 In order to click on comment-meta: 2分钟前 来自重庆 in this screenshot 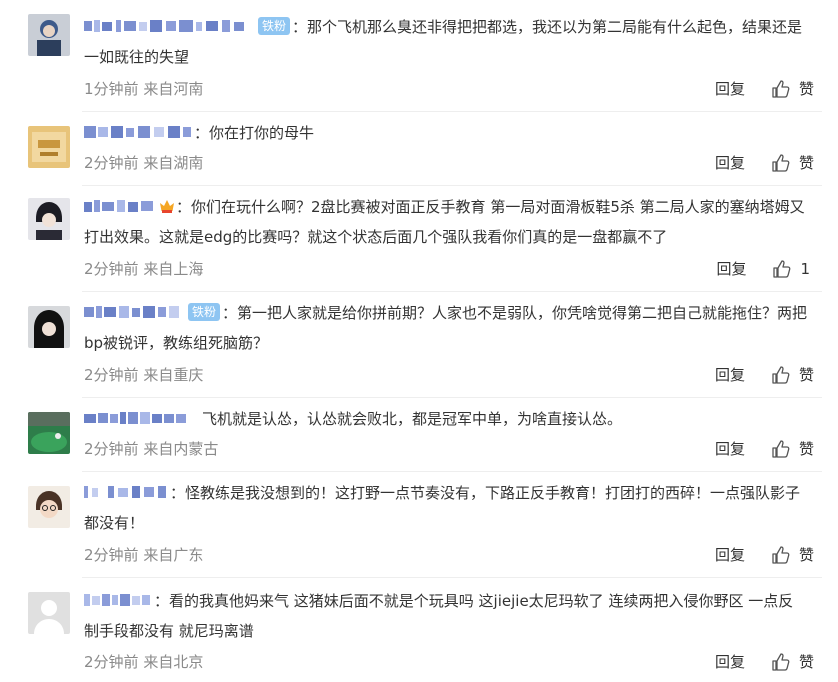, I will do `click(143, 375)`.